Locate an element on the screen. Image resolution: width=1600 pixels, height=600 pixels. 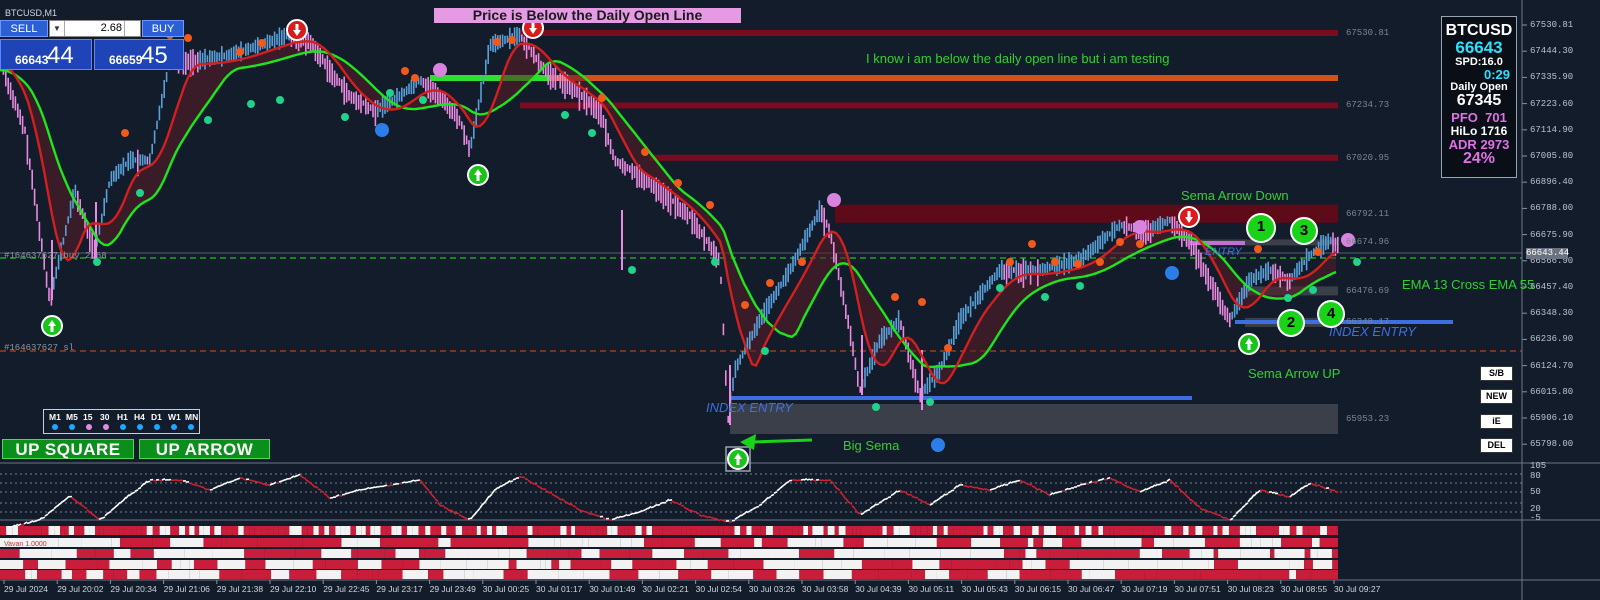
sb-button: S/B is located at coordinates (1496, 373).